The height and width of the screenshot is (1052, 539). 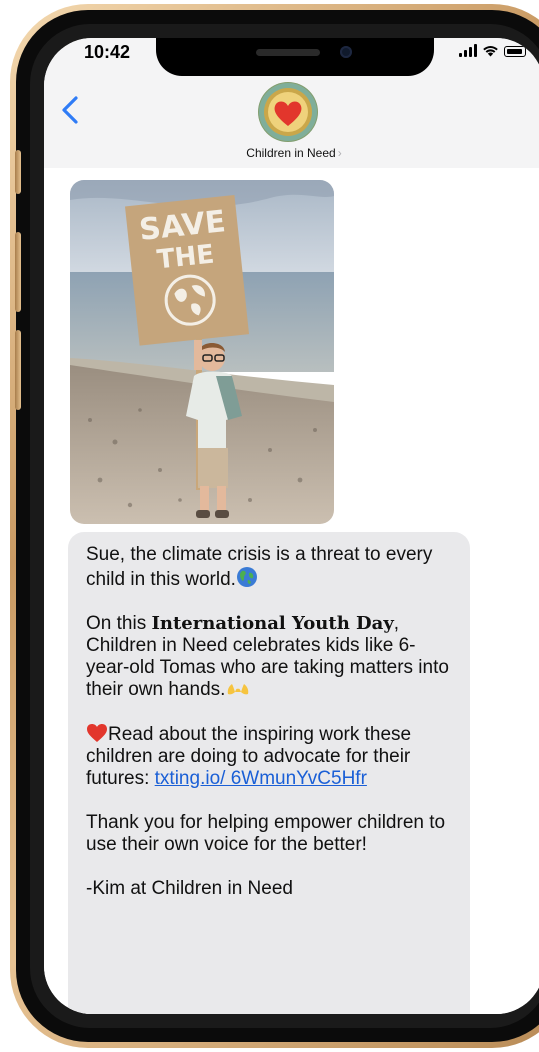 What do you see at coordinates (186, 257) in the screenshot?
I see `sign-text-line2: THE` at bounding box center [186, 257].